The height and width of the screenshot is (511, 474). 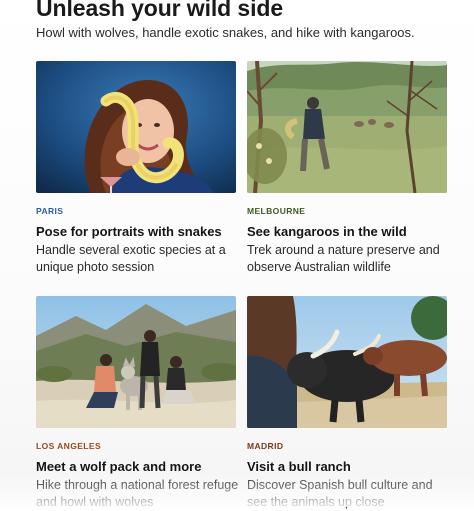 I want to click on card-title: Visit a bull ranch, so click(x=347, y=466).